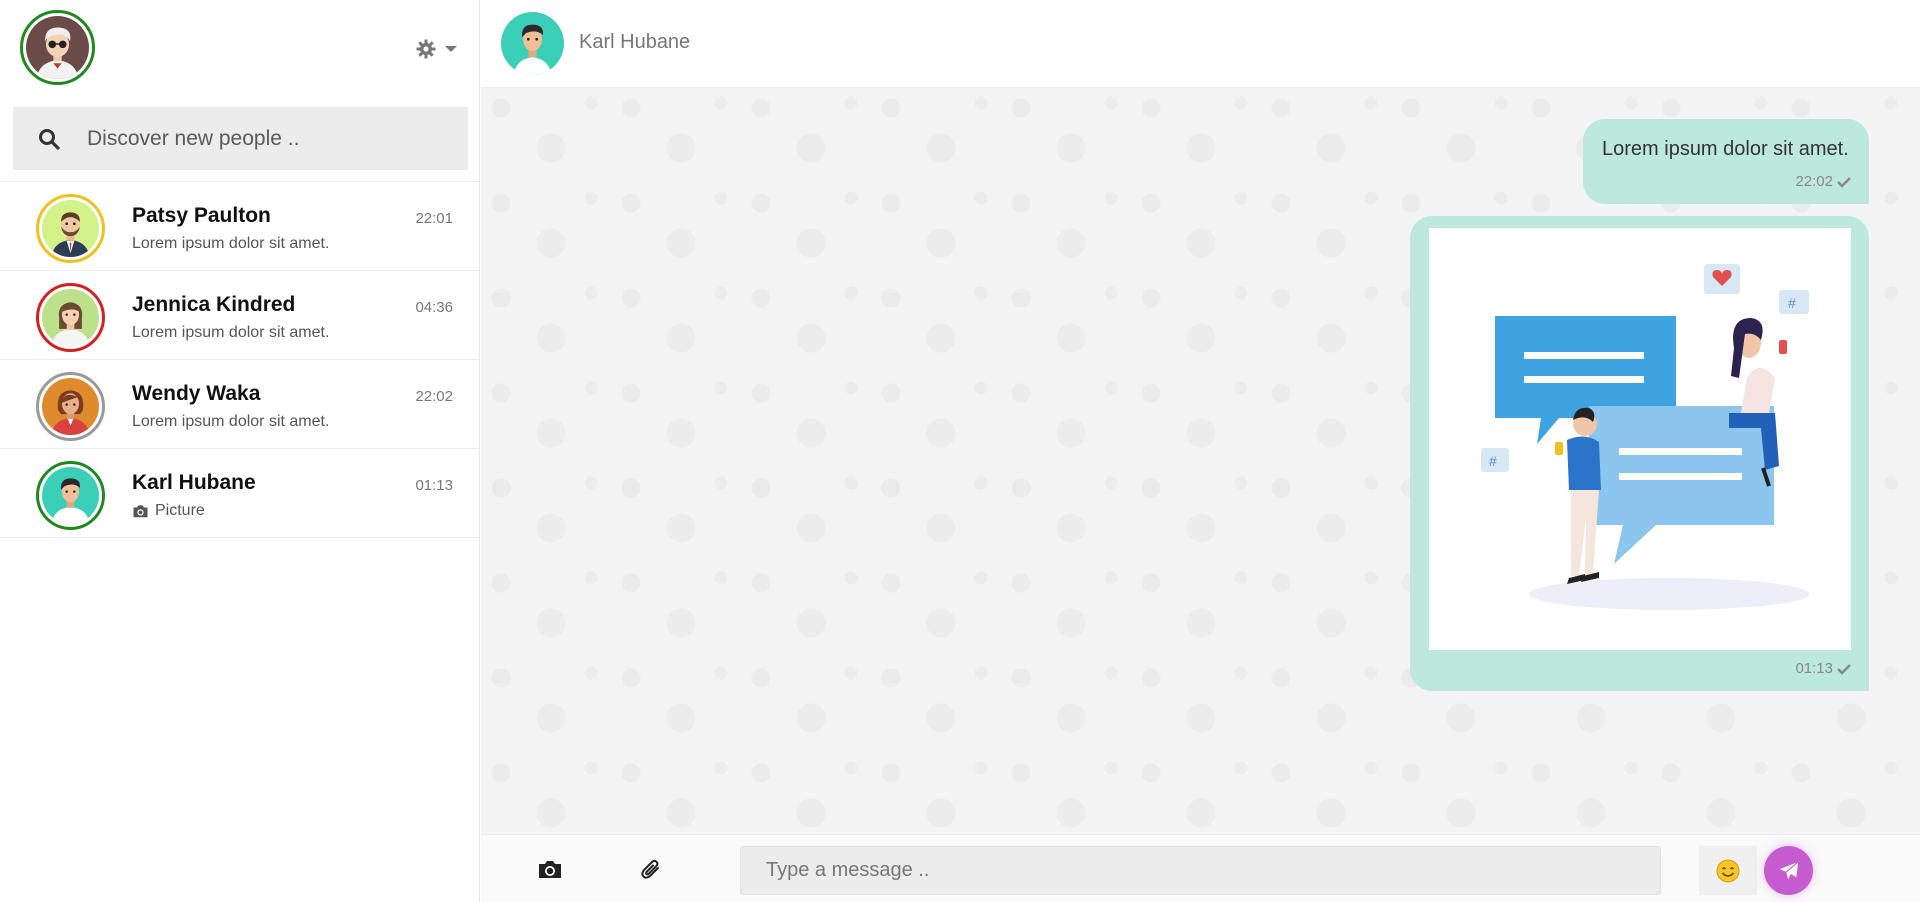 Image resolution: width=1920 pixels, height=902 pixels. Describe the element at coordinates (434, 307) in the screenshot. I see `contact-time: 04:36` at that location.